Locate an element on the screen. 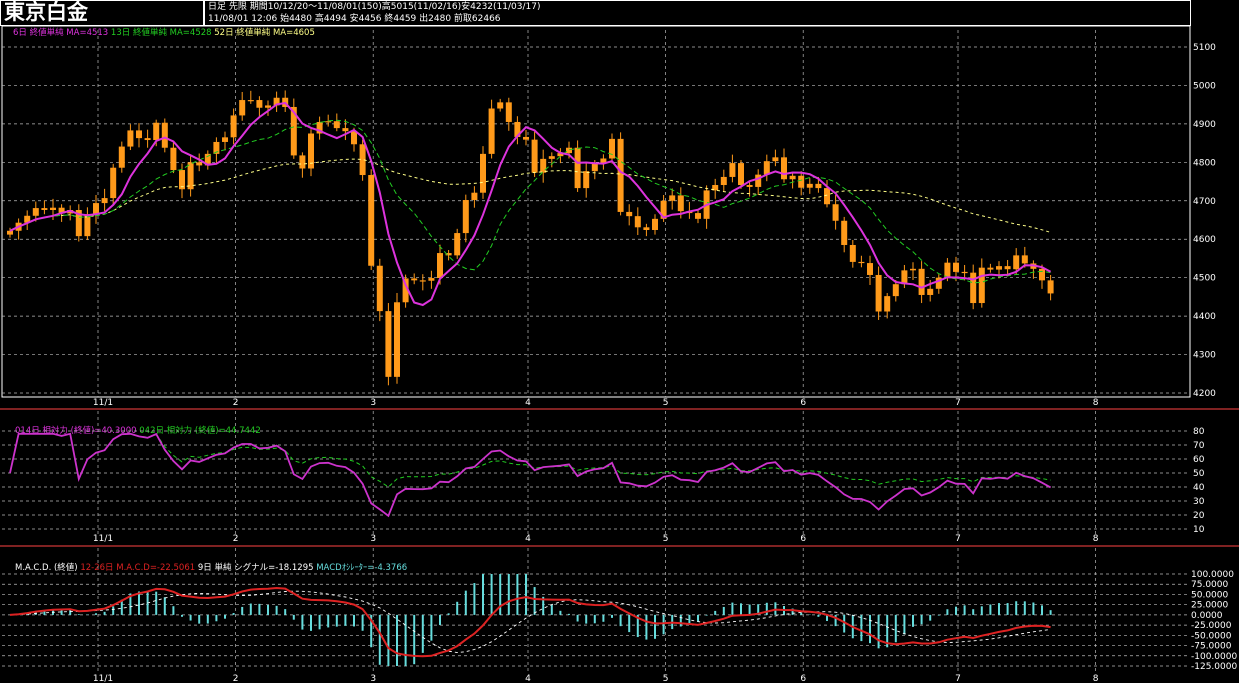 Image resolution: width=1239 pixels, height=683 pixels. price-tick-label: 4600 is located at coordinates (1204, 240).